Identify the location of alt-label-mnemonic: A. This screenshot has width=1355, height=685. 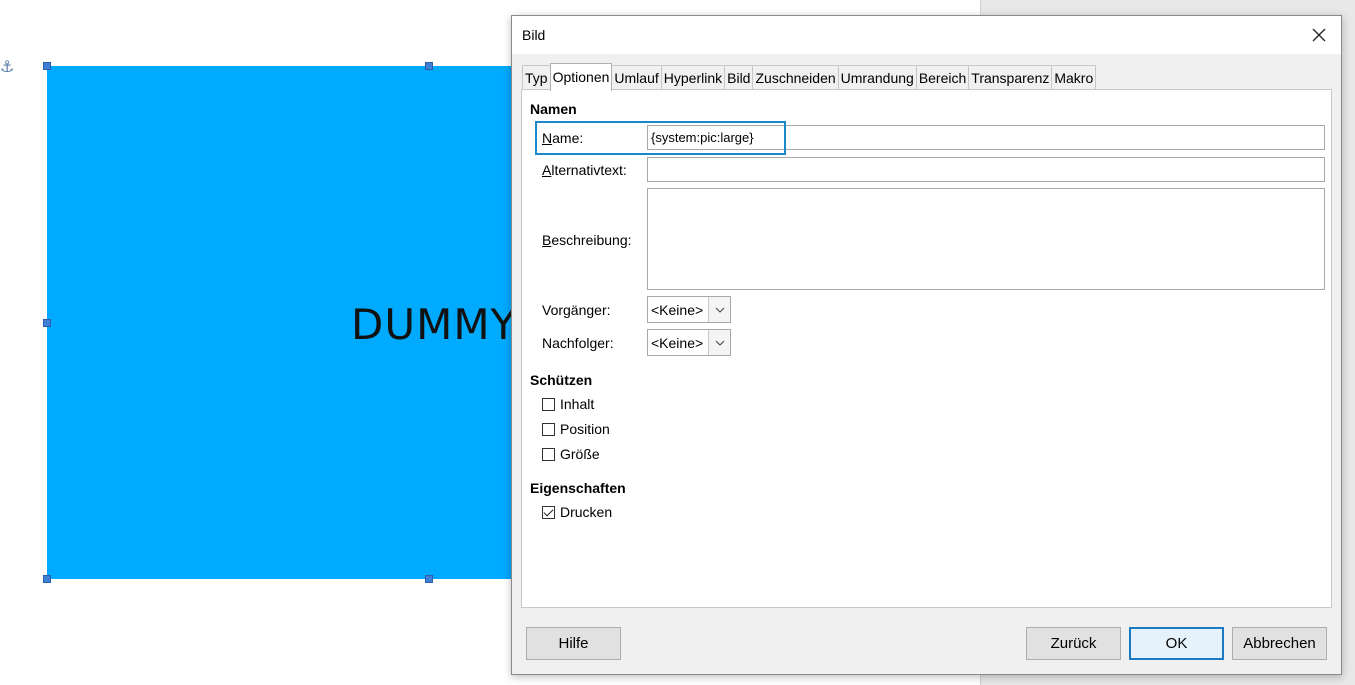
(547, 170).